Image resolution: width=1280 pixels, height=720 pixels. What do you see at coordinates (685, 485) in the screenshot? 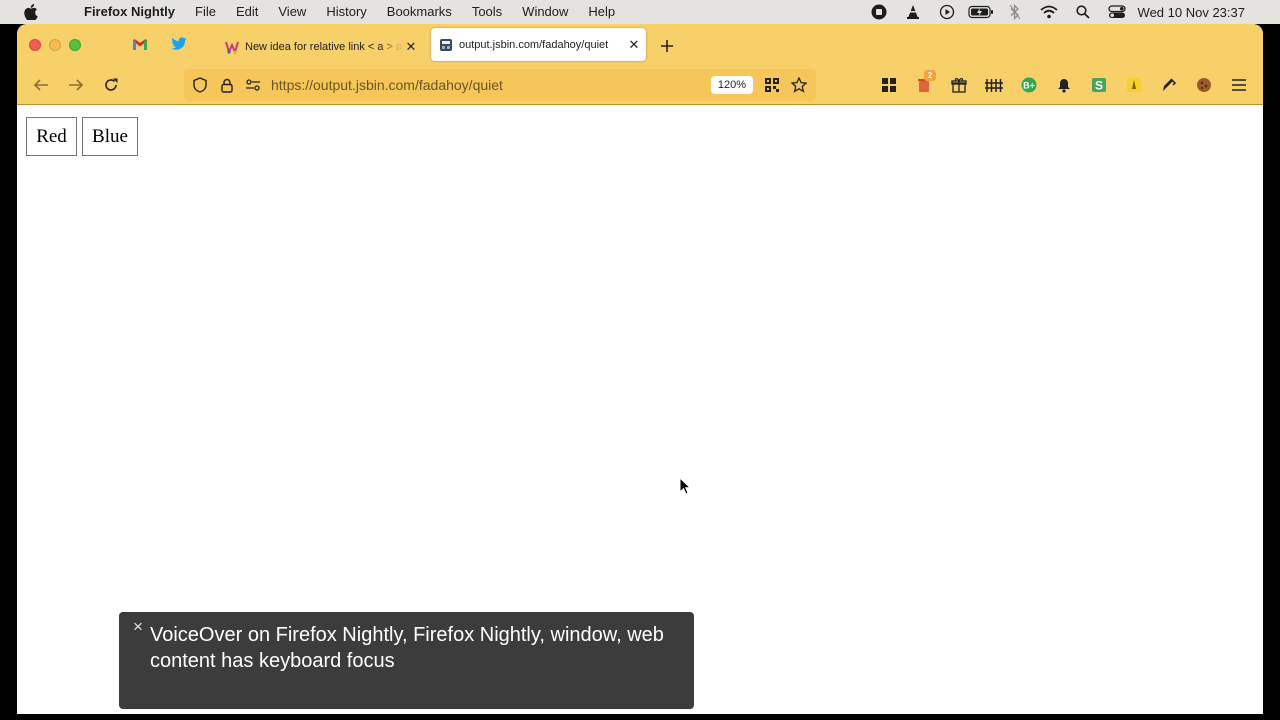
I see `mouse-pointer-icon` at bounding box center [685, 485].